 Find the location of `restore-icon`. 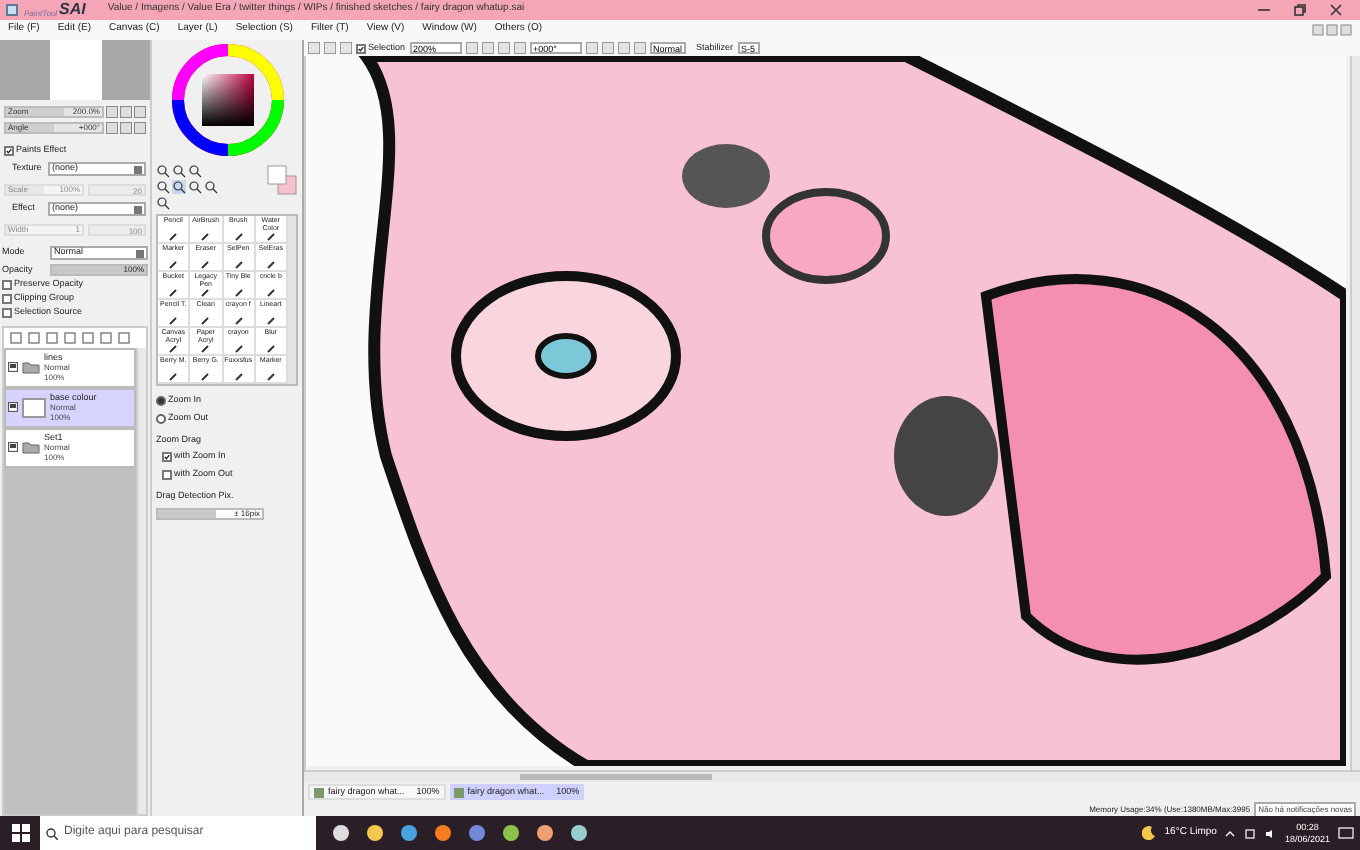

restore-icon is located at coordinates (1300, 10).